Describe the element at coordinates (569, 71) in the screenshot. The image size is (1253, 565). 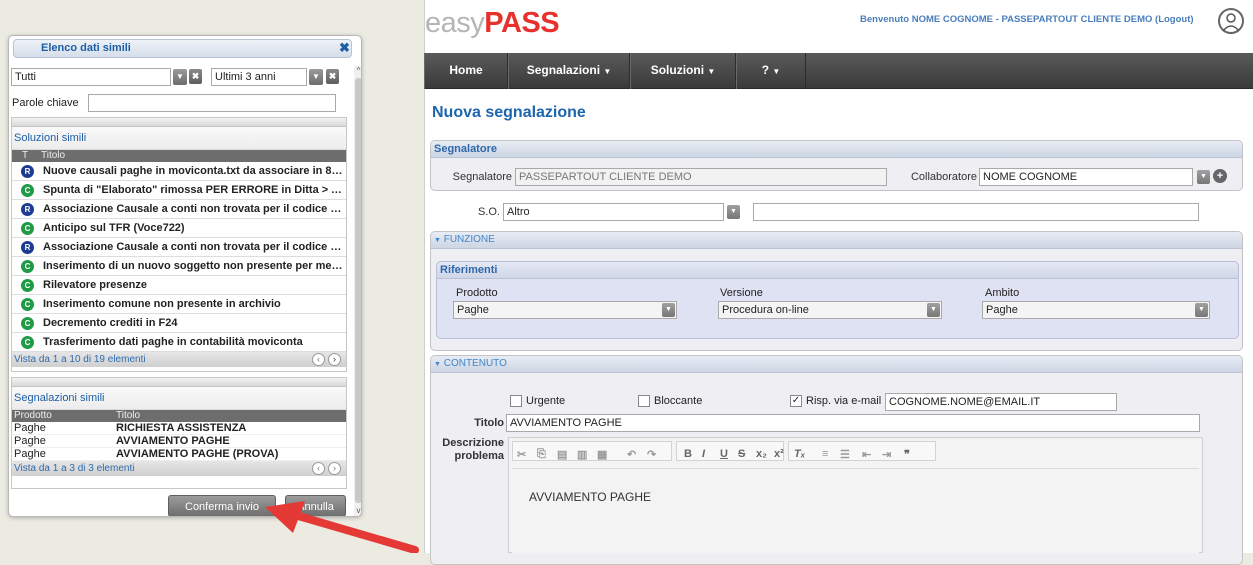
I see `nav-segnalazioni: Segnalazioni ▼` at that location.